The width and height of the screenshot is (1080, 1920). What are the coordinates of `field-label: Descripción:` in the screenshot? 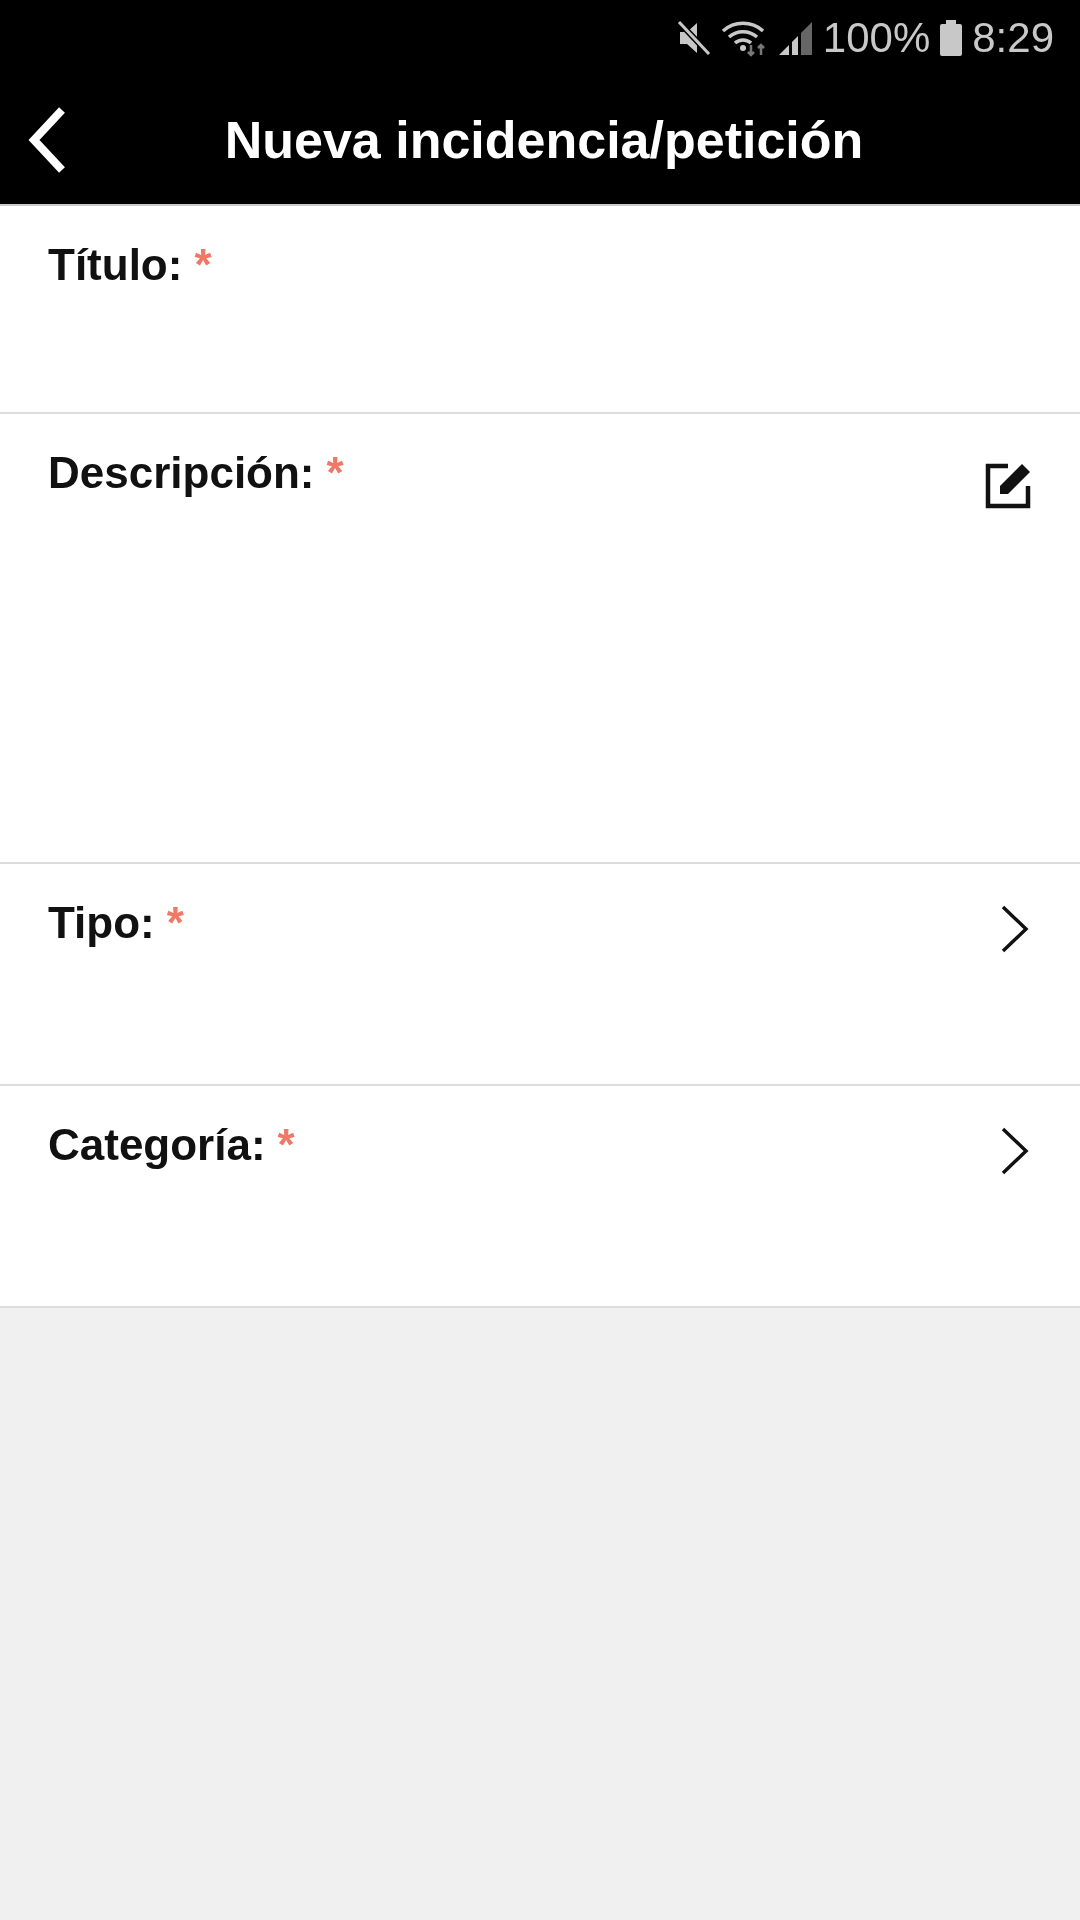 It's located at (181, 473).